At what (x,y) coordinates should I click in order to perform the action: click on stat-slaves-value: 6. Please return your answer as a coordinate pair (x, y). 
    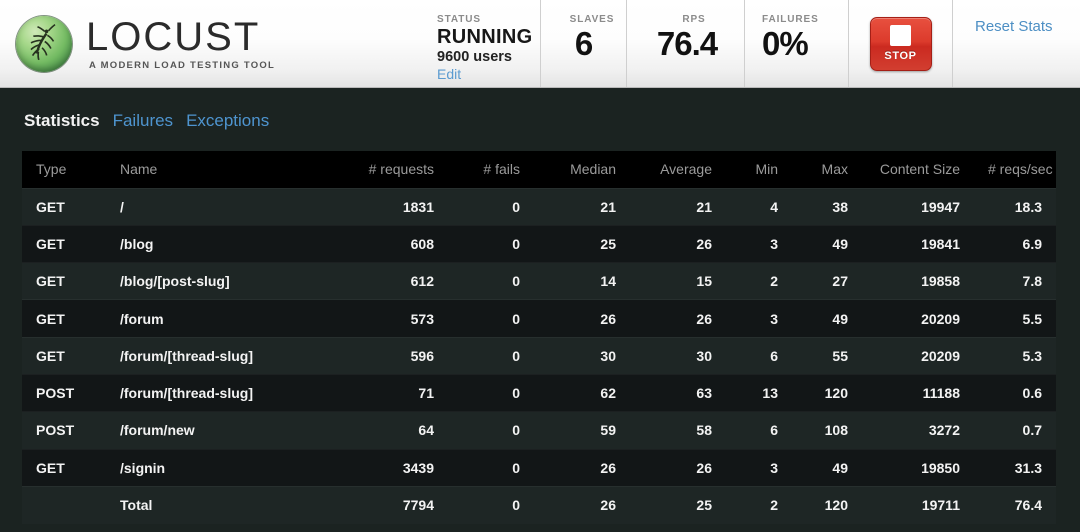
    Looking at the image, I should click on (583, 43).